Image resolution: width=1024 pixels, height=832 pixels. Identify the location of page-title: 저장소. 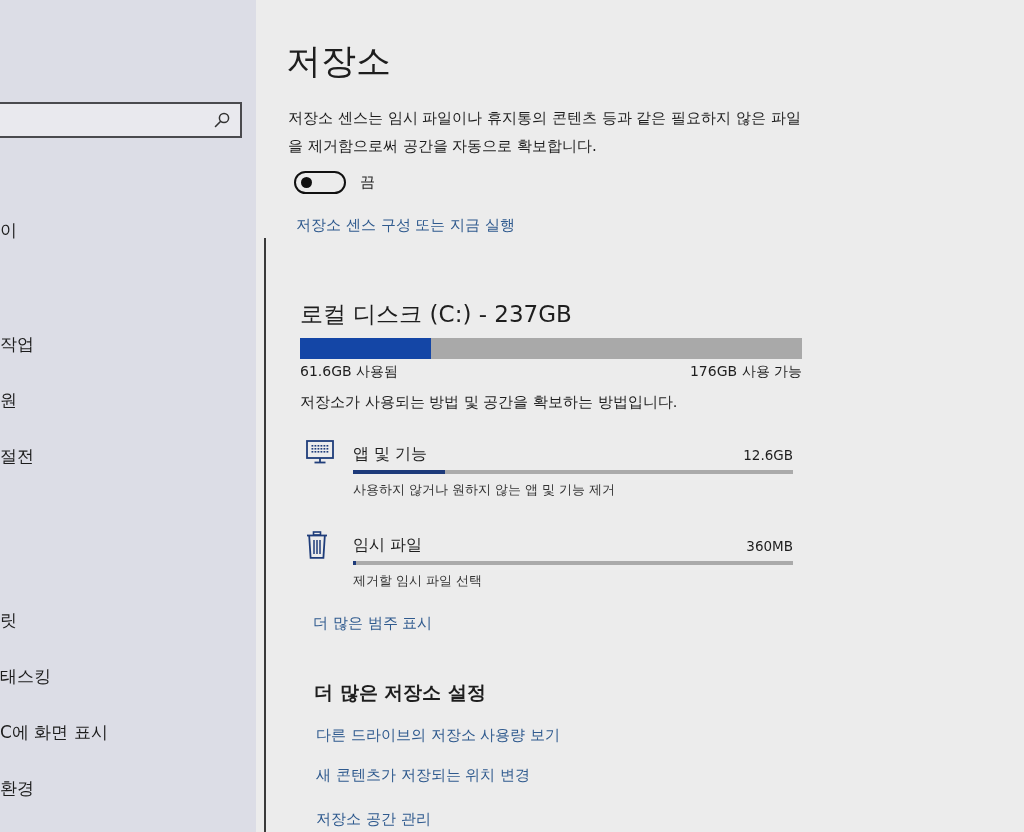
(339, 61).